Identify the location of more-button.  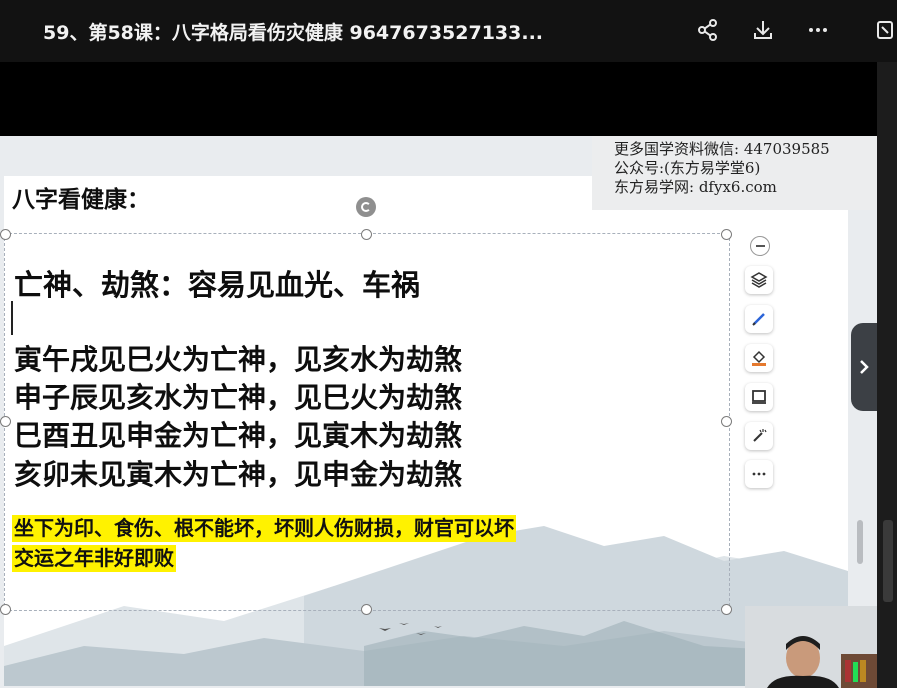
(818, 30).